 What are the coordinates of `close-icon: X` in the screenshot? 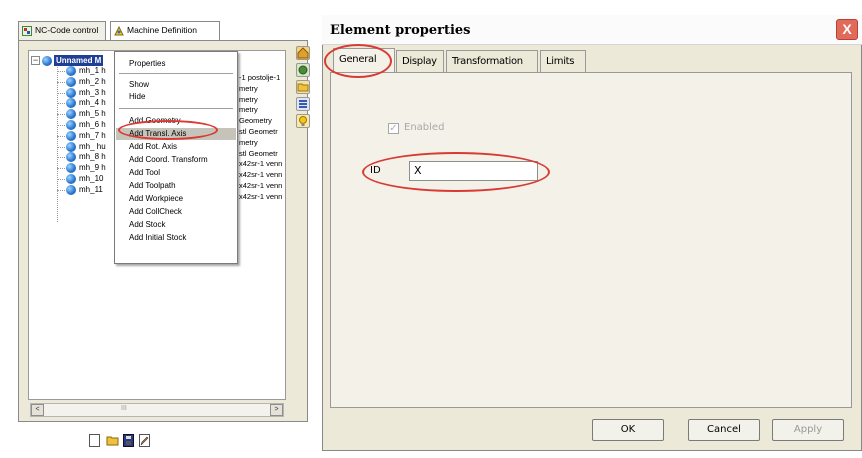 It's located at (847, 29).